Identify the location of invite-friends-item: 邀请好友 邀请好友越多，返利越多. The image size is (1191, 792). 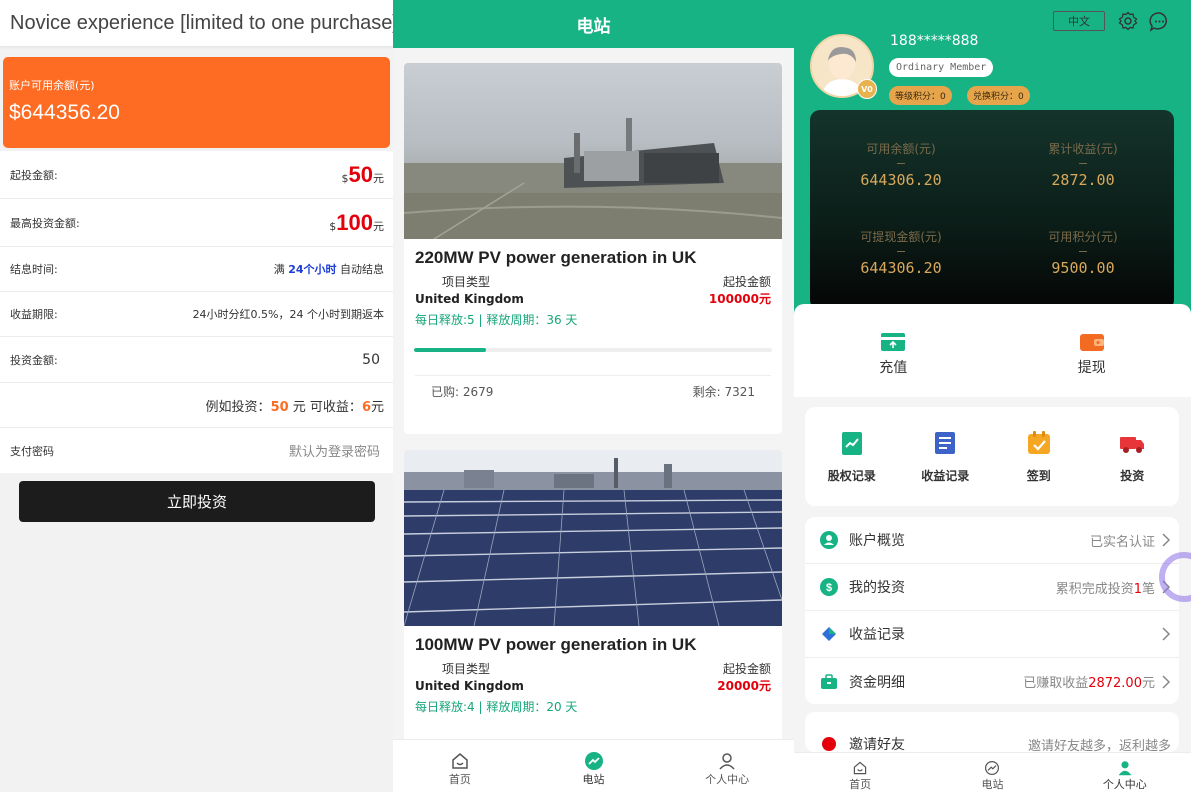
(992, 733).